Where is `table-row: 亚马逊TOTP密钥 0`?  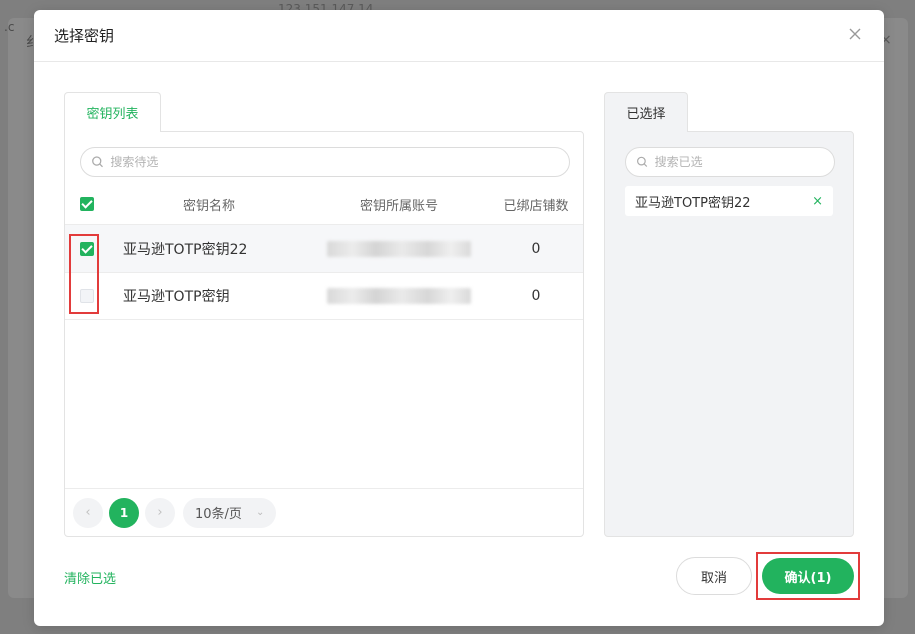
table-row: 亚马逊TOTP密钥 0 is located at coordinates (324, 296).